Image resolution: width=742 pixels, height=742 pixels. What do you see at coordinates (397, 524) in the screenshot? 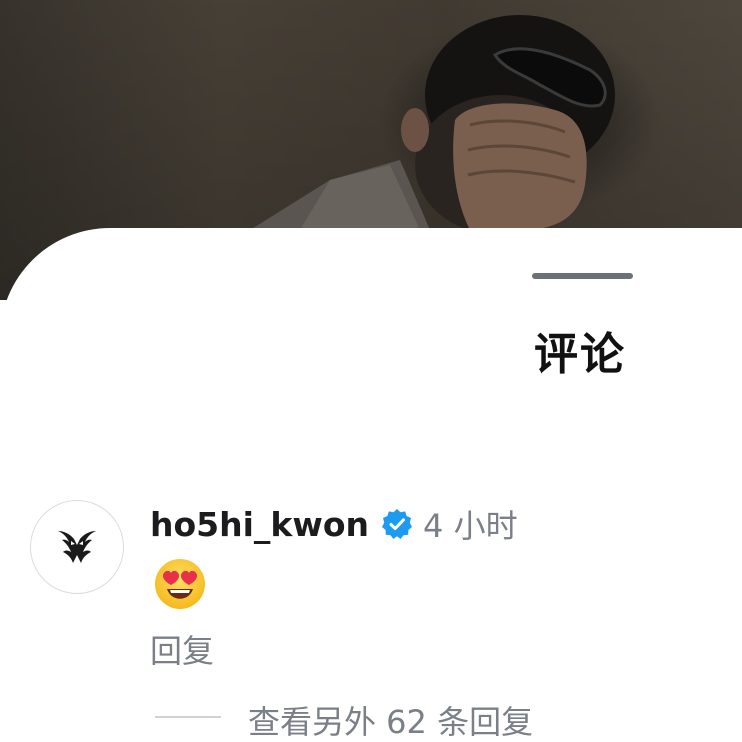
I see `verified-badge-icon` at bounding box center [397, 524].